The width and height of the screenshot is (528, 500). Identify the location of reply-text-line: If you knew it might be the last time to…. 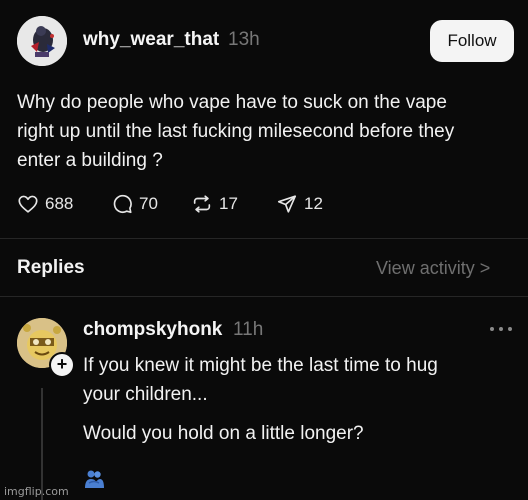
(260, 365).